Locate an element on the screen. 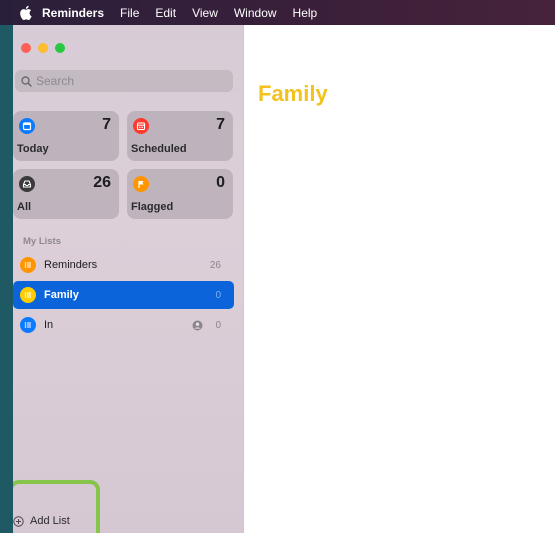  search-icon is located at coordinates (26, 81).